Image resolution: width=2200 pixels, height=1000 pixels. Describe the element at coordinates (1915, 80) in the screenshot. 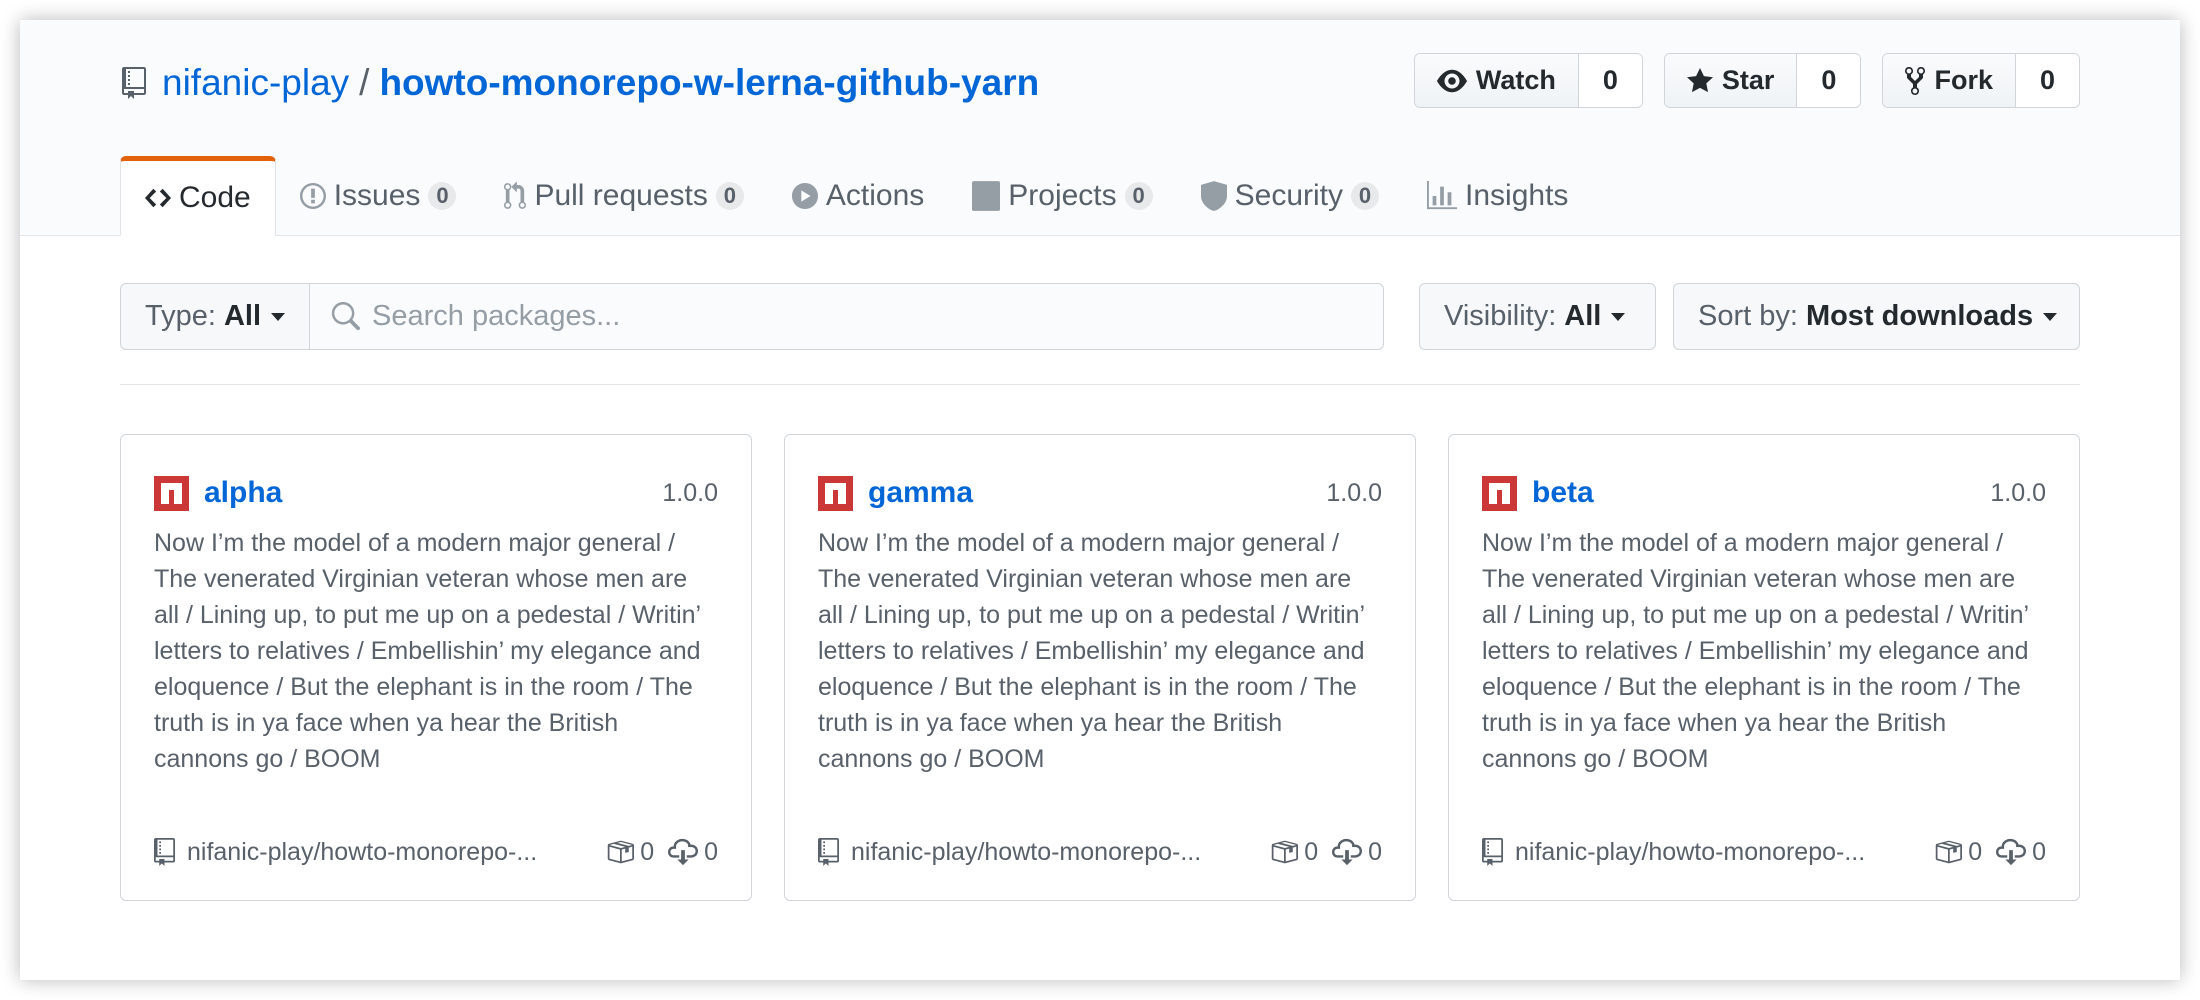

I see `fork-icon` at that location.